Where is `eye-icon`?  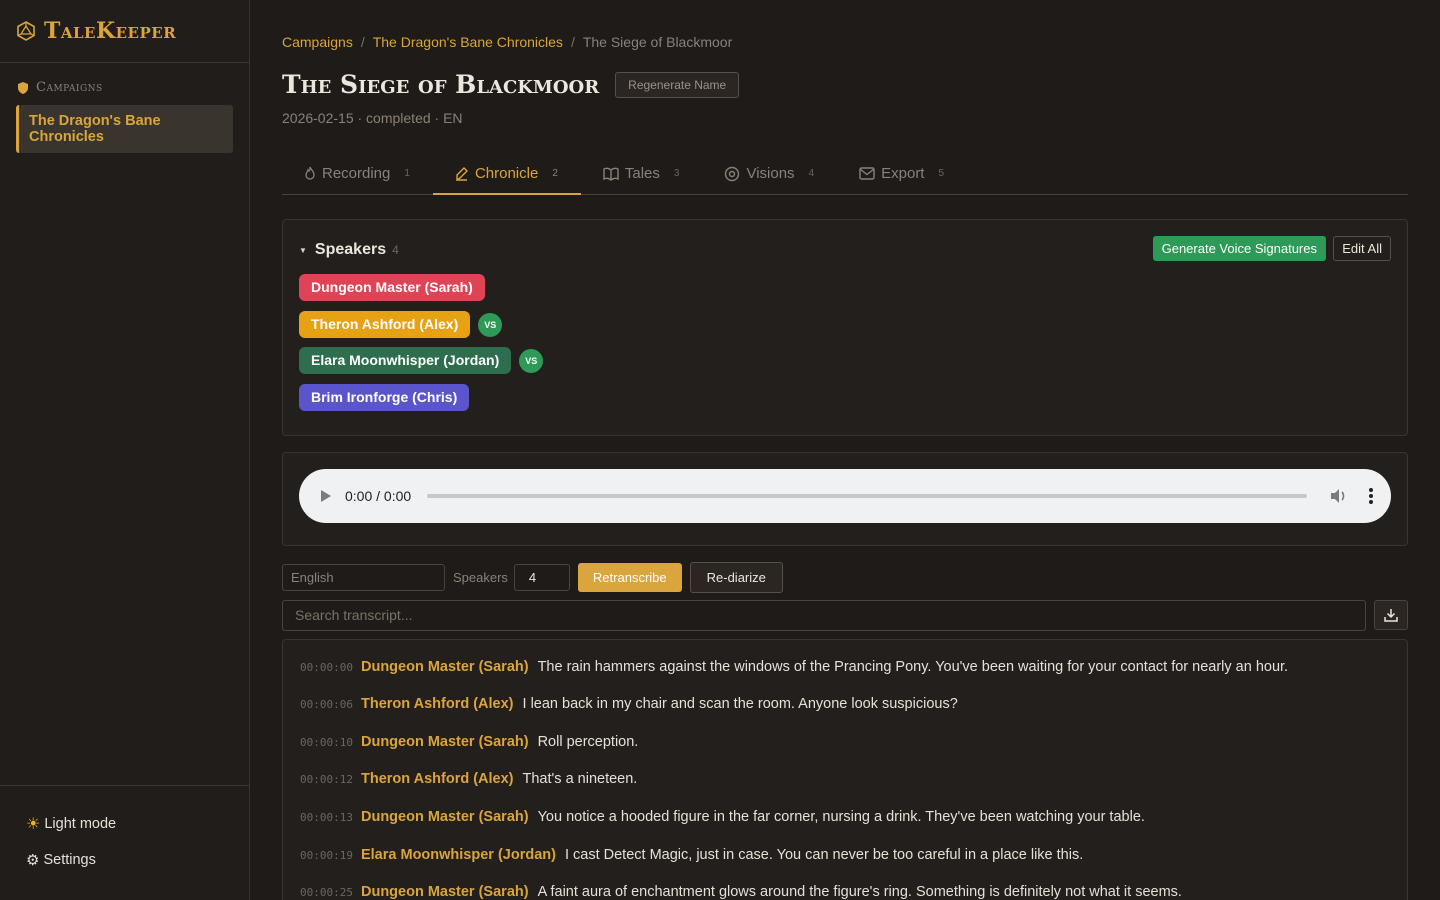
eye-icon is located at coordinates (732, 173).